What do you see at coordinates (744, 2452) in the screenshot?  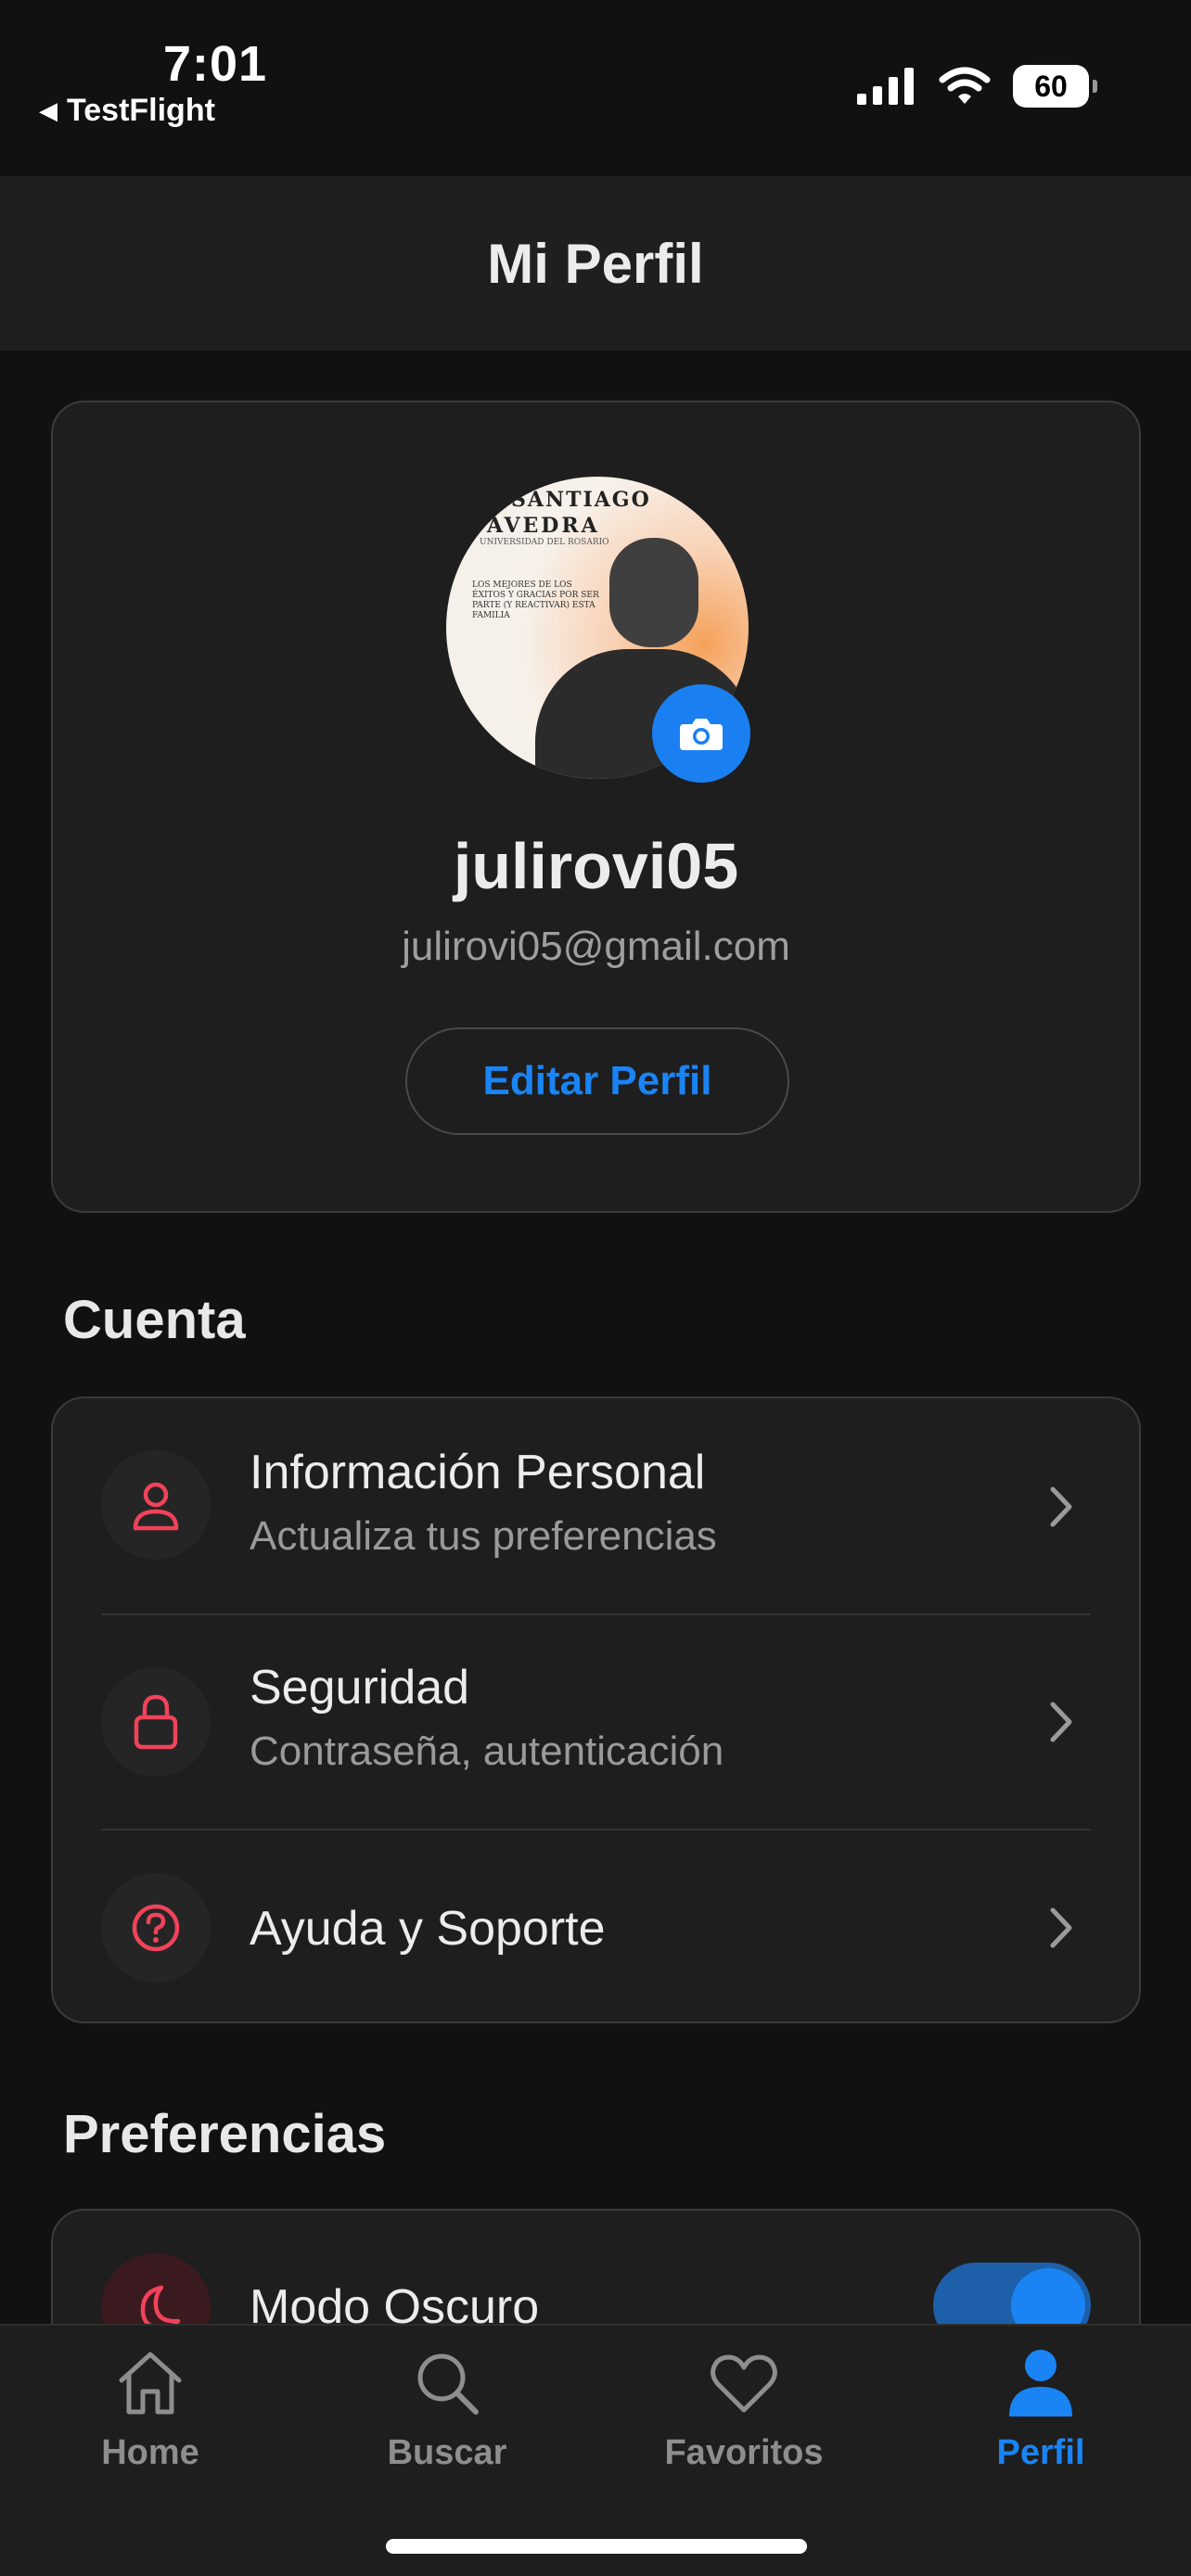 I see `tab-label: Favoritos` at bounding box center [744, 2452].